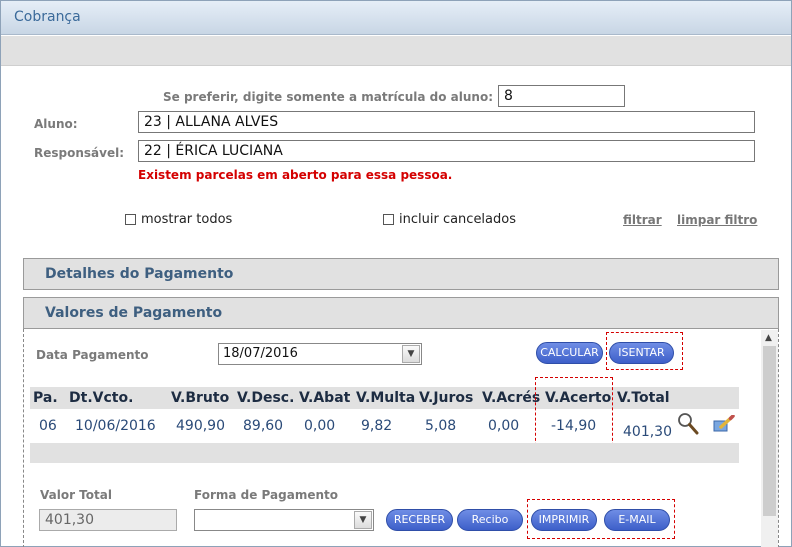  I want to click on data-pagamento-select: 18/07/2016 ▼, so click(320, 354).